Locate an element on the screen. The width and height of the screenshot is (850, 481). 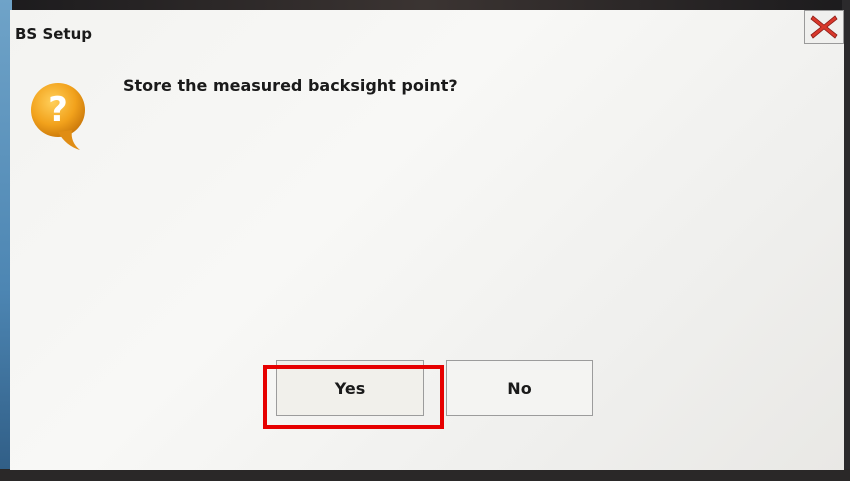
yes-button-label: Yes is located at coordinates (350, 388).